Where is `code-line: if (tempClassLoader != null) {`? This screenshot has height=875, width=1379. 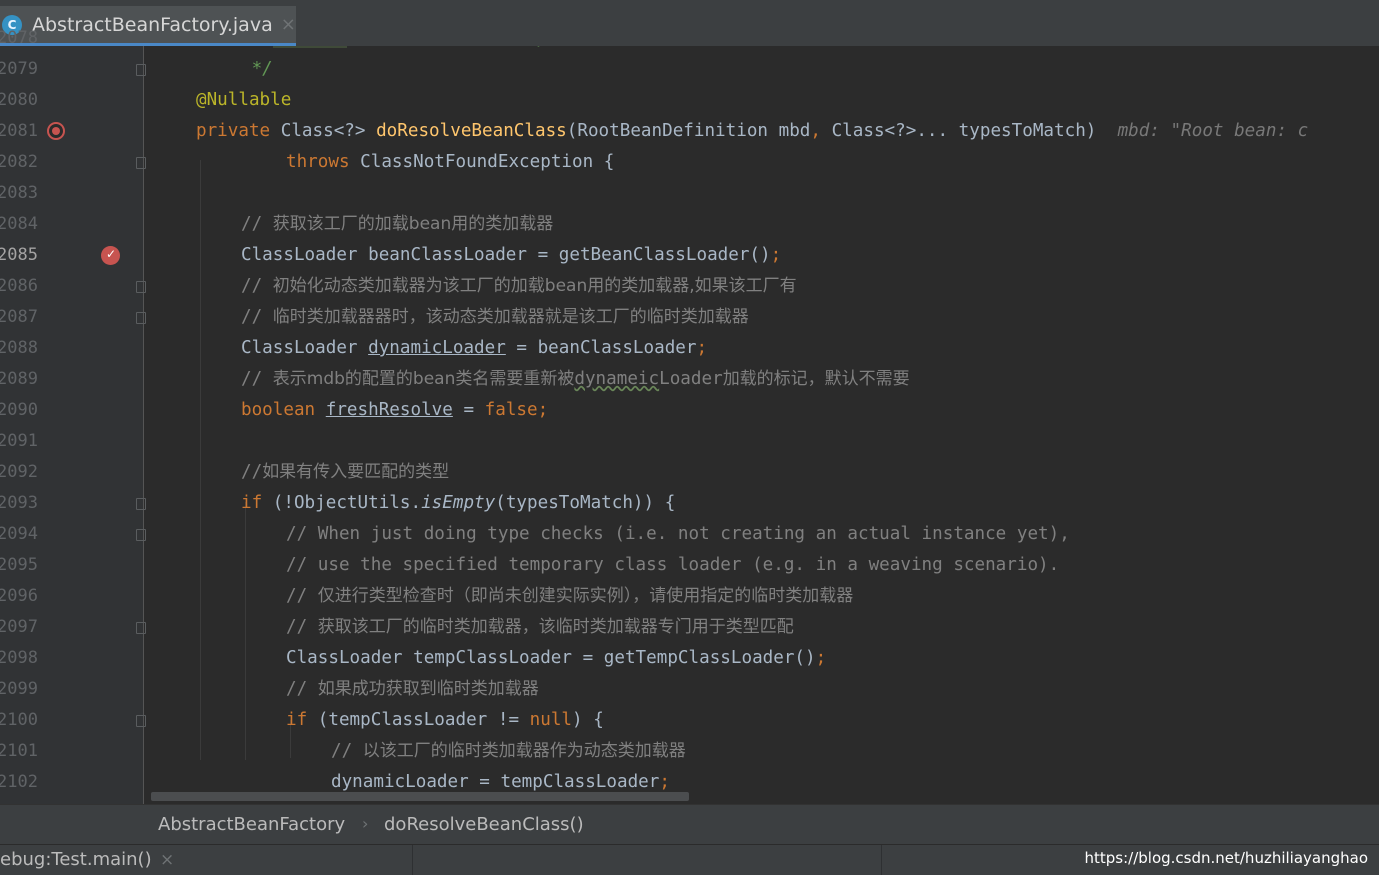 code-line: if (tempClassLoader != null) { is located at coordinates (445, 720).